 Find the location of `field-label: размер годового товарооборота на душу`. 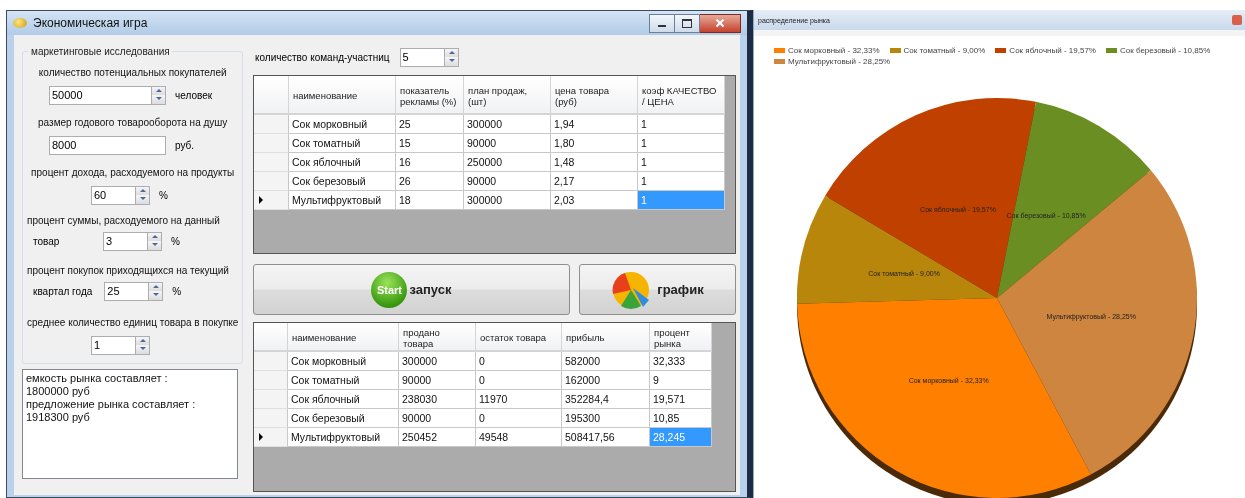

field-label: размер годового товарооборота на душу is located at coordinates (133, 123).